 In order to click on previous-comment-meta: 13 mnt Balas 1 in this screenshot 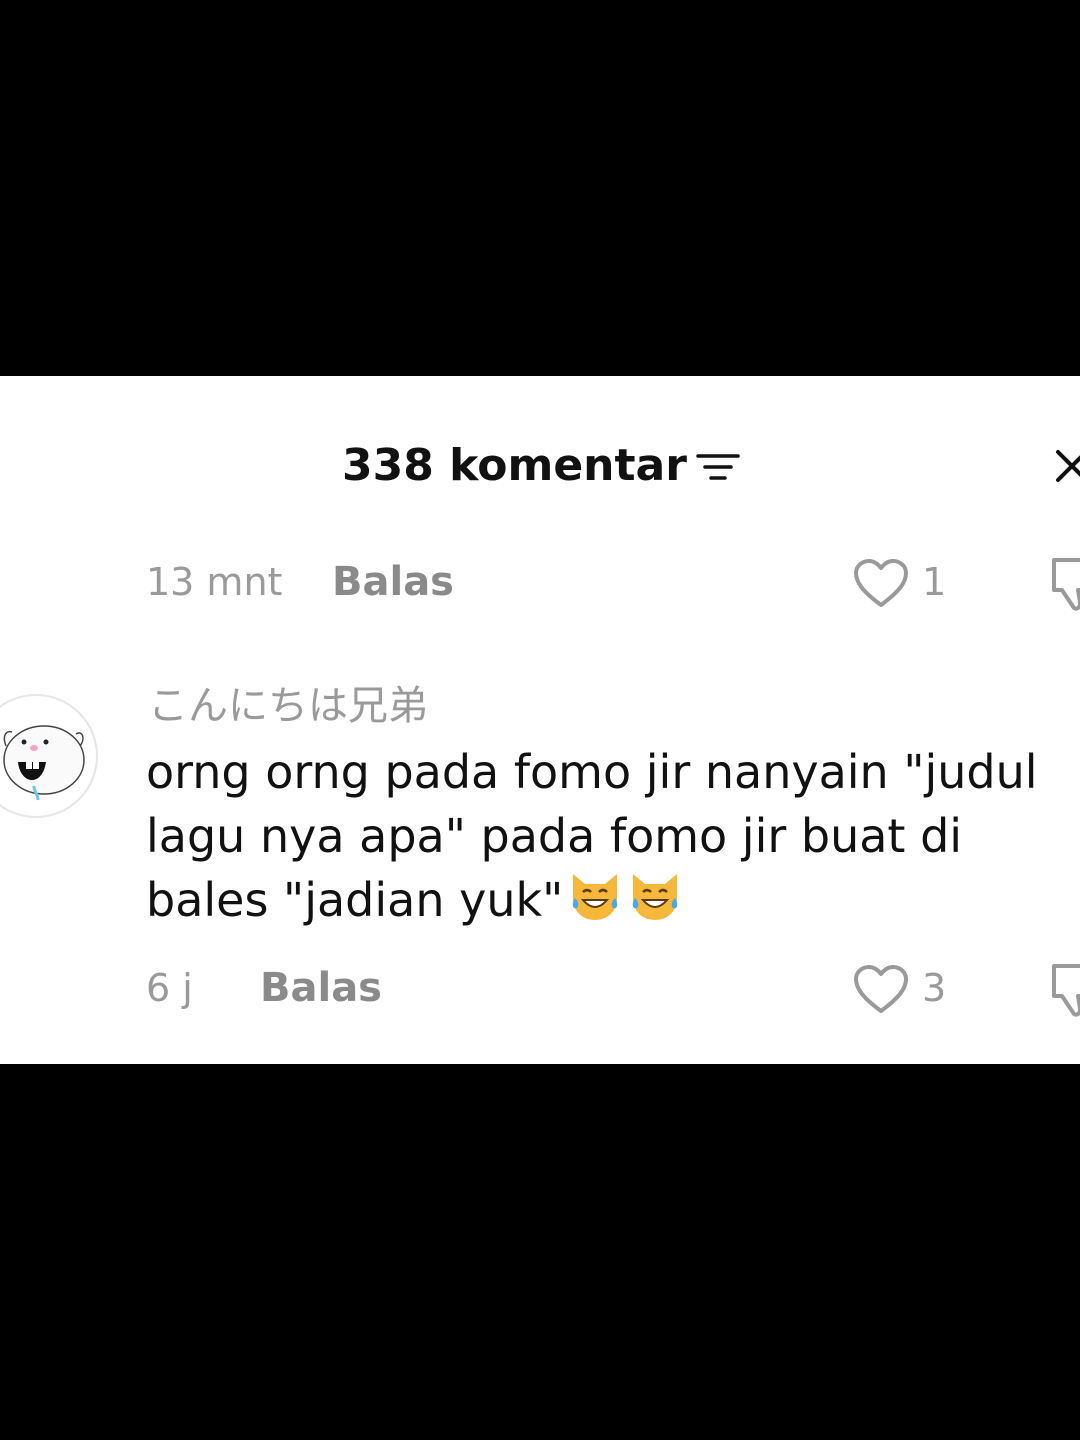, I will do `click(540, 583)`.